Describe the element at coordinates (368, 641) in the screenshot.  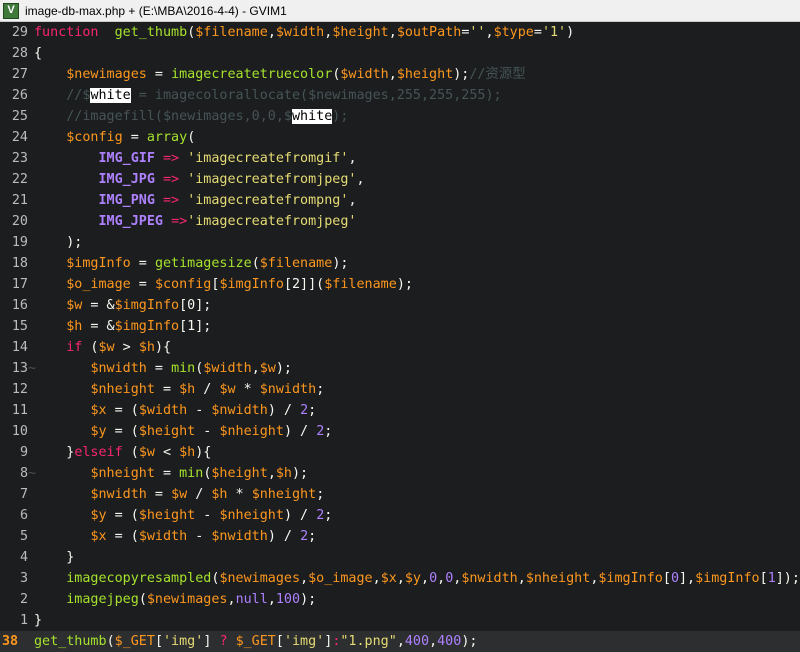
I see `code-token: "1.png"` at that location.